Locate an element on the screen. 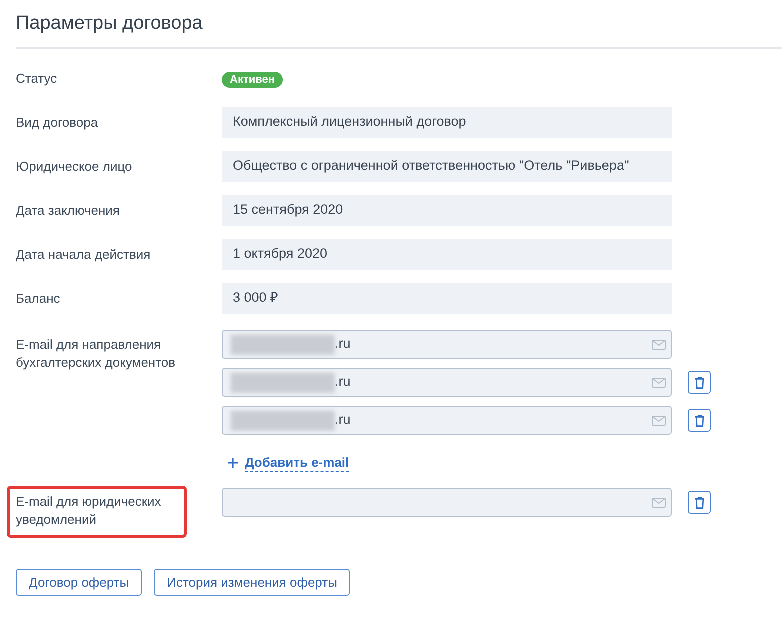 Image resolution: width=782 pixels, height=617 pixels. readonly-field: 3 000 ₽ is located at coordinates (447, 298).